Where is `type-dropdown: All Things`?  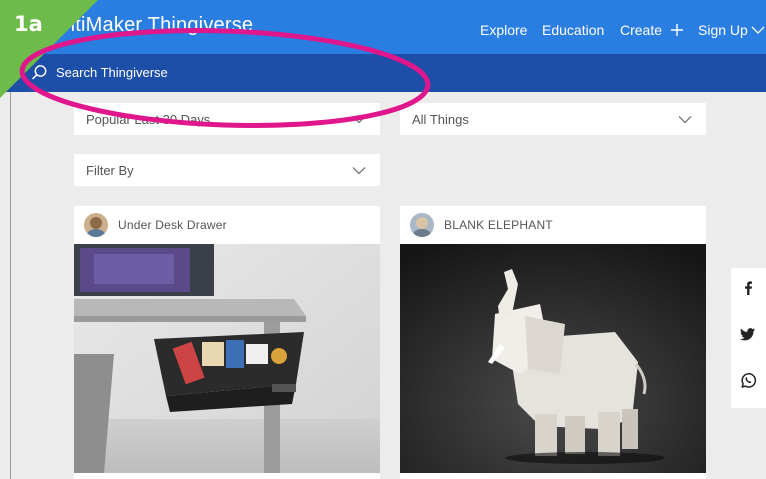
type-dropdown: All Things is located at coordinates (553, 119).